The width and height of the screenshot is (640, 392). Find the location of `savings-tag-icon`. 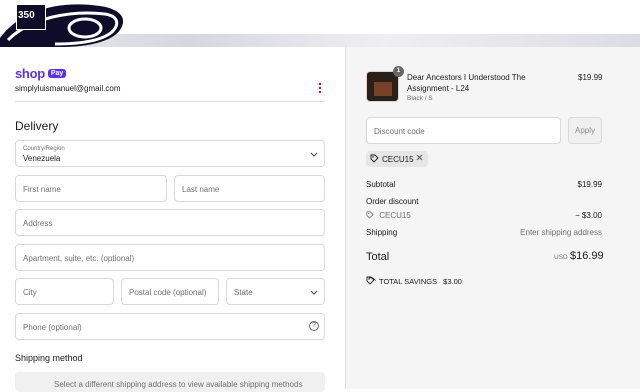

savings-tag-icon is located at coordinates (371, 281).